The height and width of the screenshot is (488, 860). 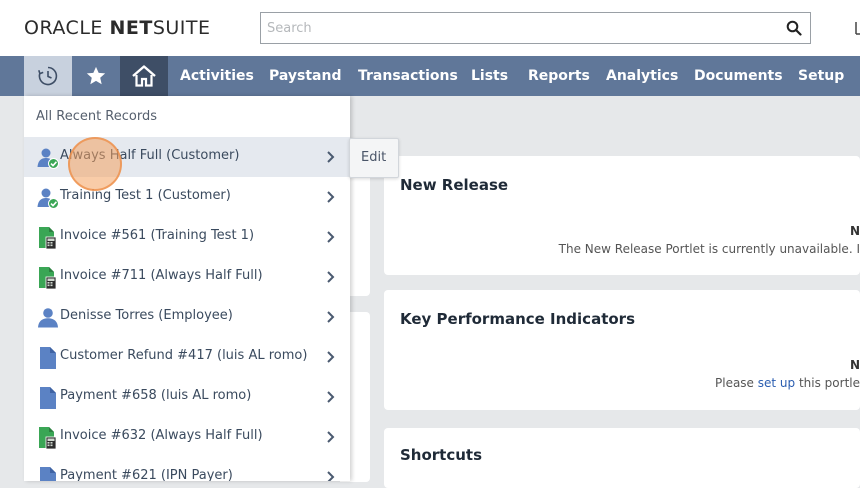 I want to click on nav-setup: Setup, so click(x=821, y=76).